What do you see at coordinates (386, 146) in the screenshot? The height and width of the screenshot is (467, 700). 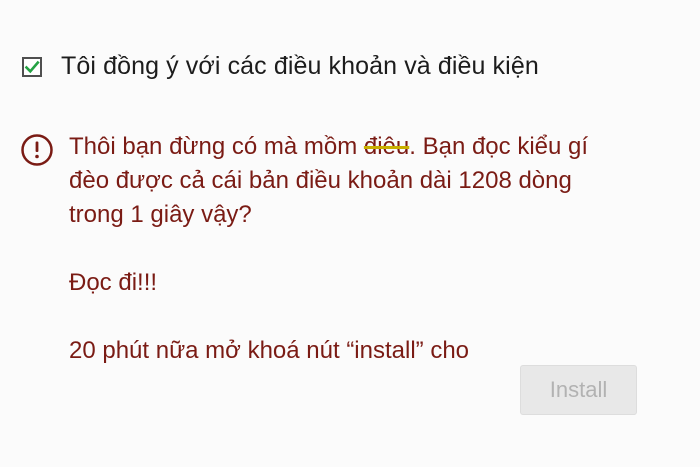 I see `strikethrough-word: điêu` at bounding box center [386, 146].